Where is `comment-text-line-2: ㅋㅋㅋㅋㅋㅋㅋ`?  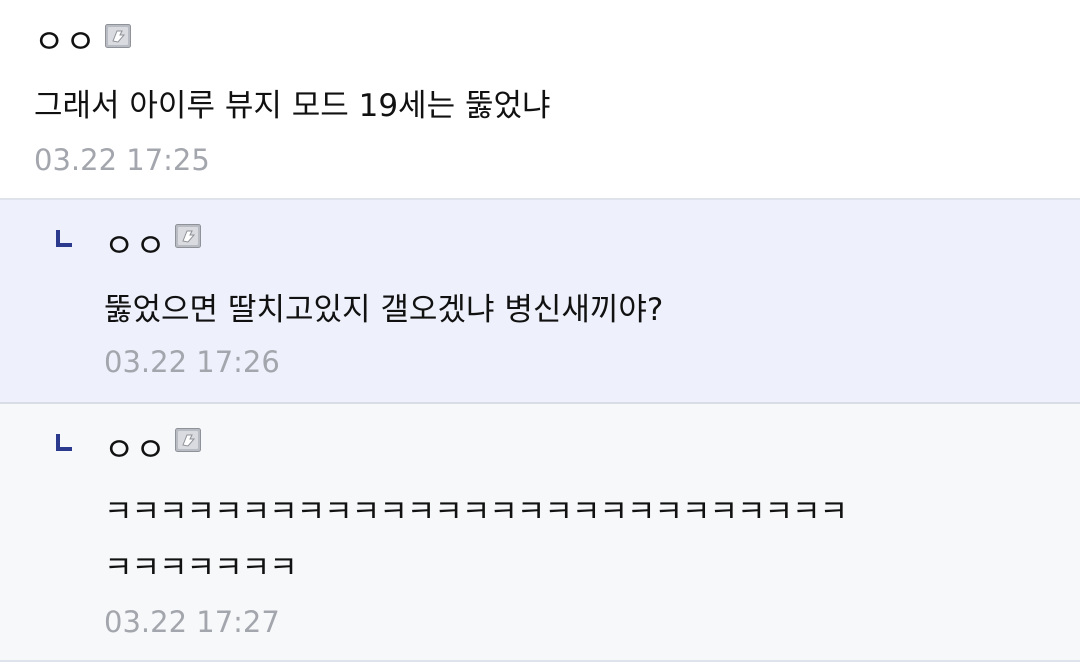 comment-text-line-2: ㅋㅋㅋㅋㅋㅋㅋ is located at coordinates (201, 568).